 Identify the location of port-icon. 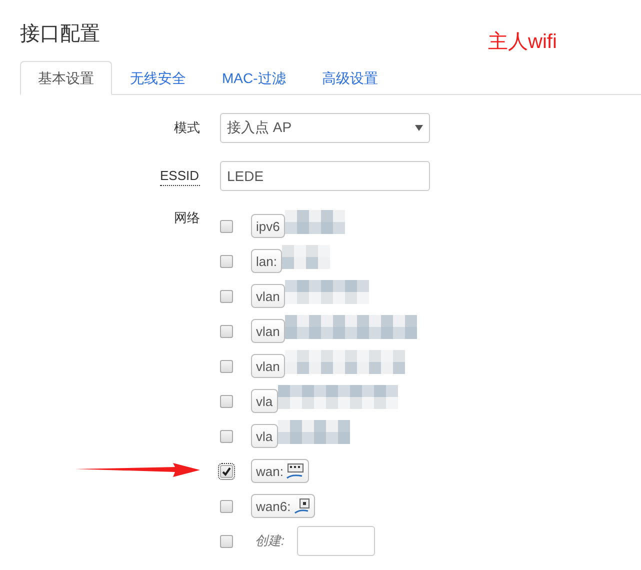
(302, 506).